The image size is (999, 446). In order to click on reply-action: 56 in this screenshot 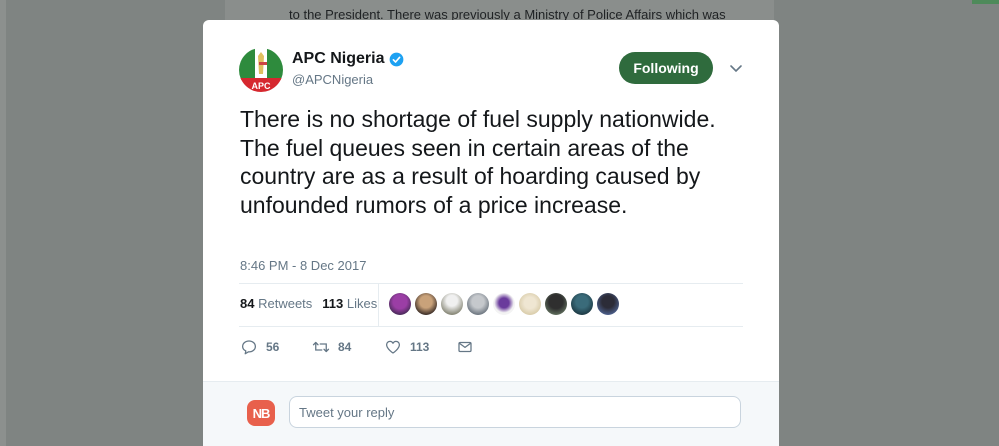, I will do `click(276, 347)`.